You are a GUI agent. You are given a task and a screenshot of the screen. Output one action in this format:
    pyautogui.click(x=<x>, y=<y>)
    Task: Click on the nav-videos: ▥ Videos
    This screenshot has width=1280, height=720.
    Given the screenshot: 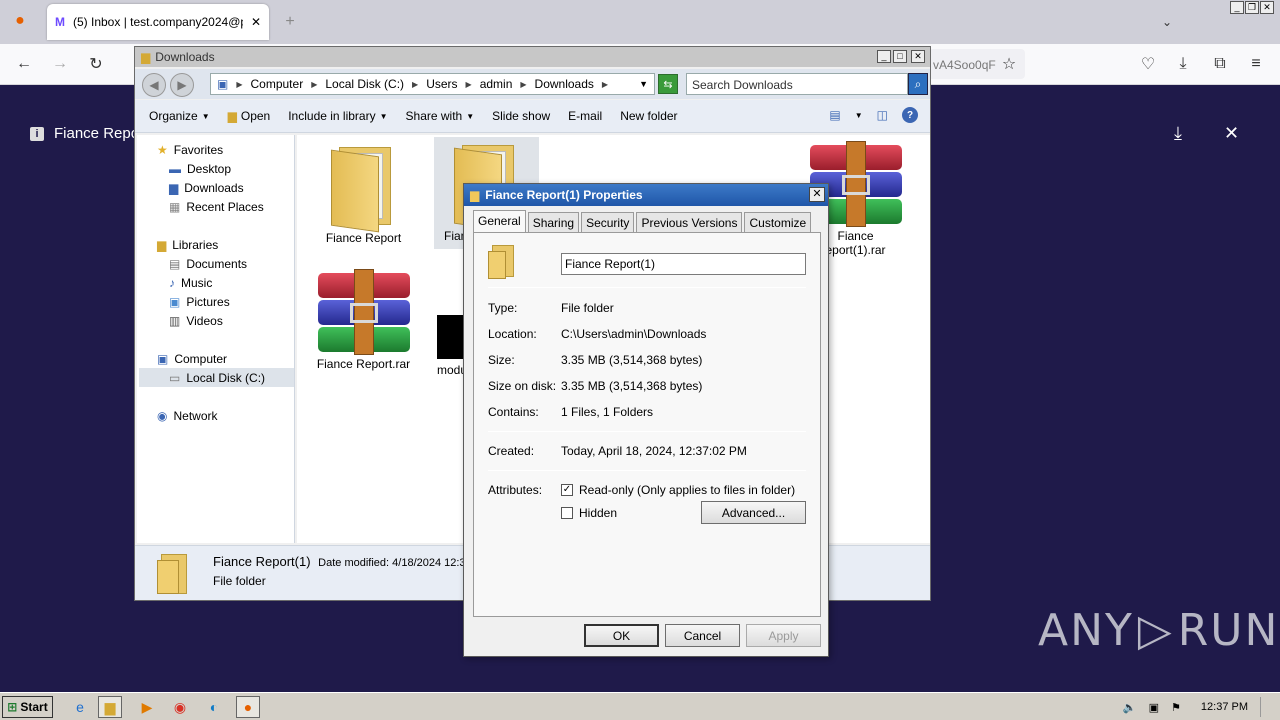 What is the action you would take?
    pyautogui.click(x=196, y=321)
    